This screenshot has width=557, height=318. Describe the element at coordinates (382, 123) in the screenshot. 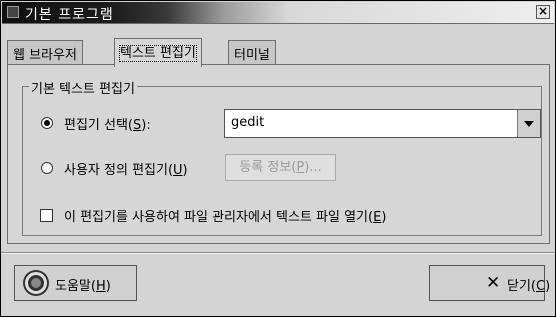

I see `editor-combo: gedit` at that location.